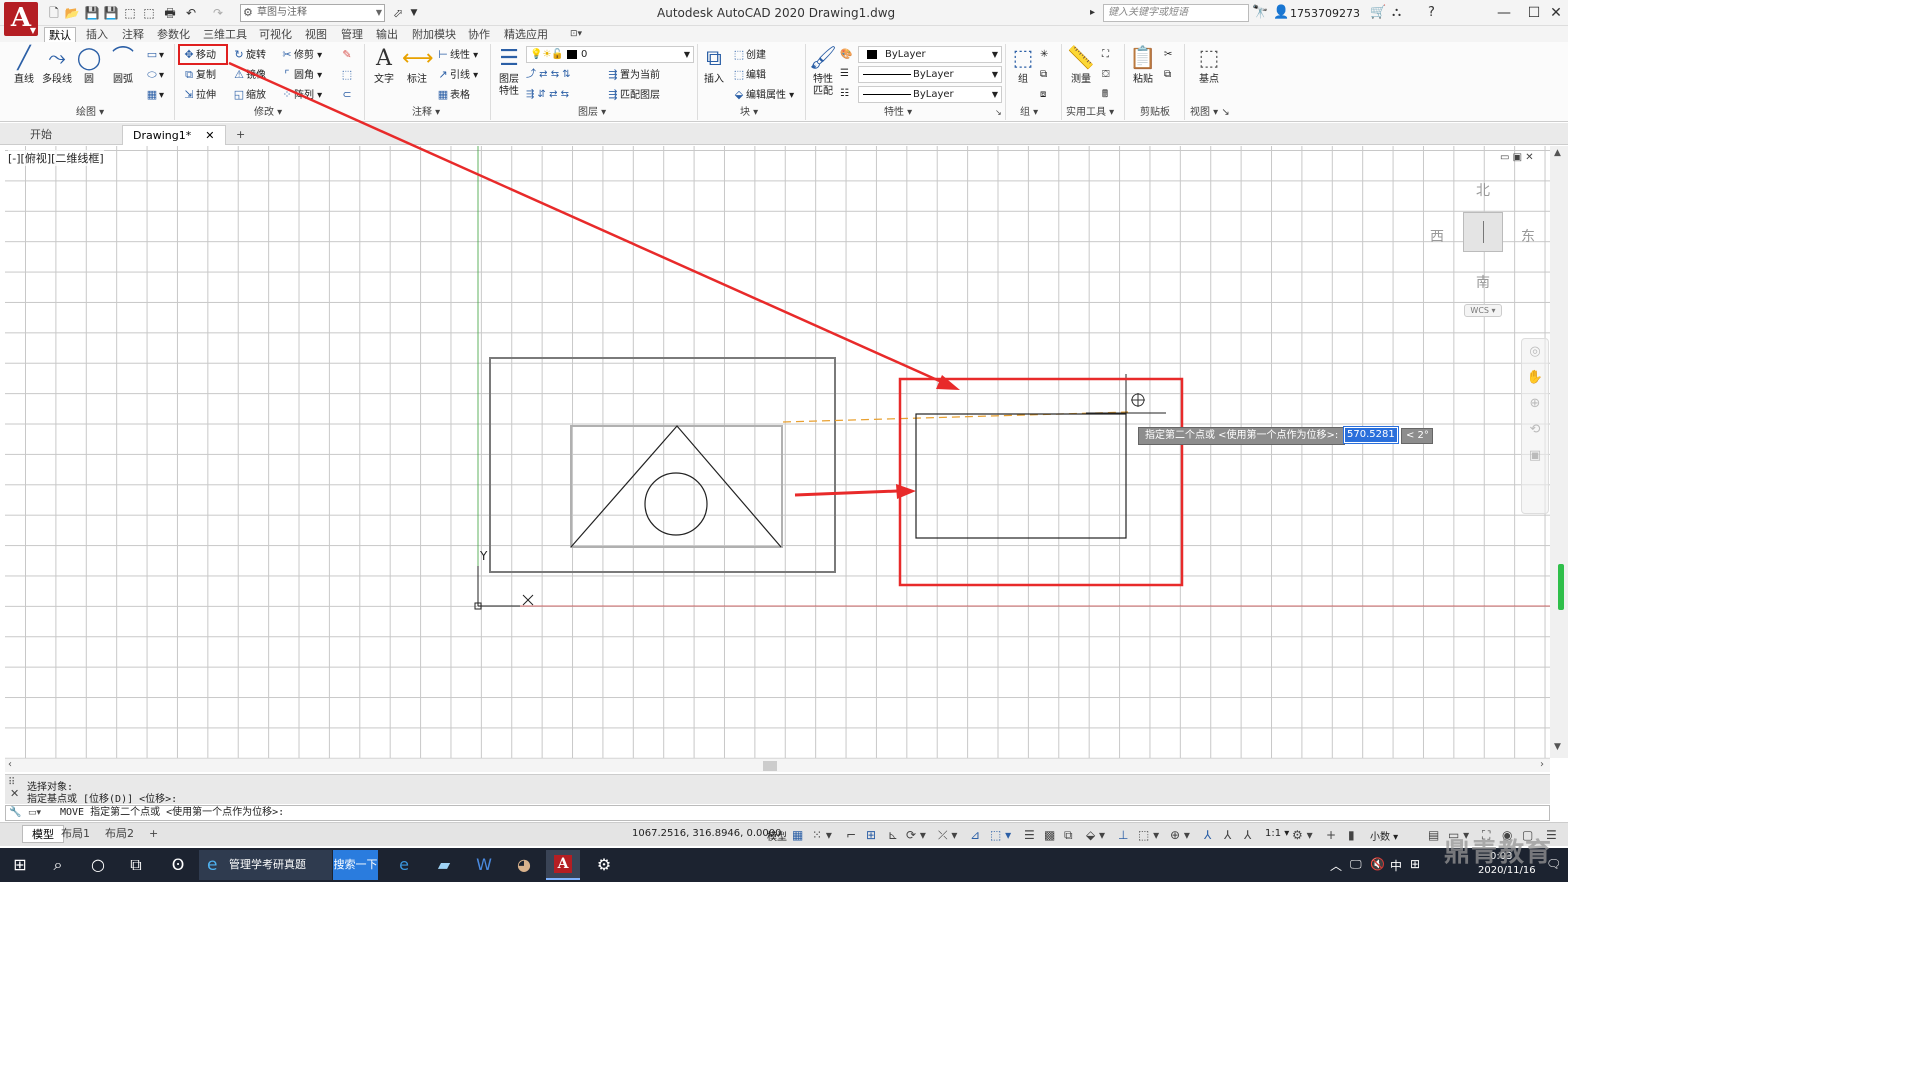  What do you see at coordinates (1155, 113) in the screenshot?
I see `panel-title-clipboard: 剪贴板` at bounding box center [1155, 113].